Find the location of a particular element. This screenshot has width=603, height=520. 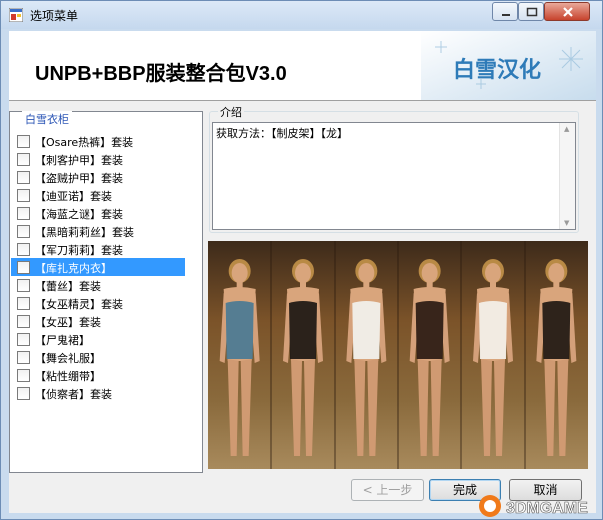

list-item: 【侦察者】套装 is located at coordinates (98, 393).